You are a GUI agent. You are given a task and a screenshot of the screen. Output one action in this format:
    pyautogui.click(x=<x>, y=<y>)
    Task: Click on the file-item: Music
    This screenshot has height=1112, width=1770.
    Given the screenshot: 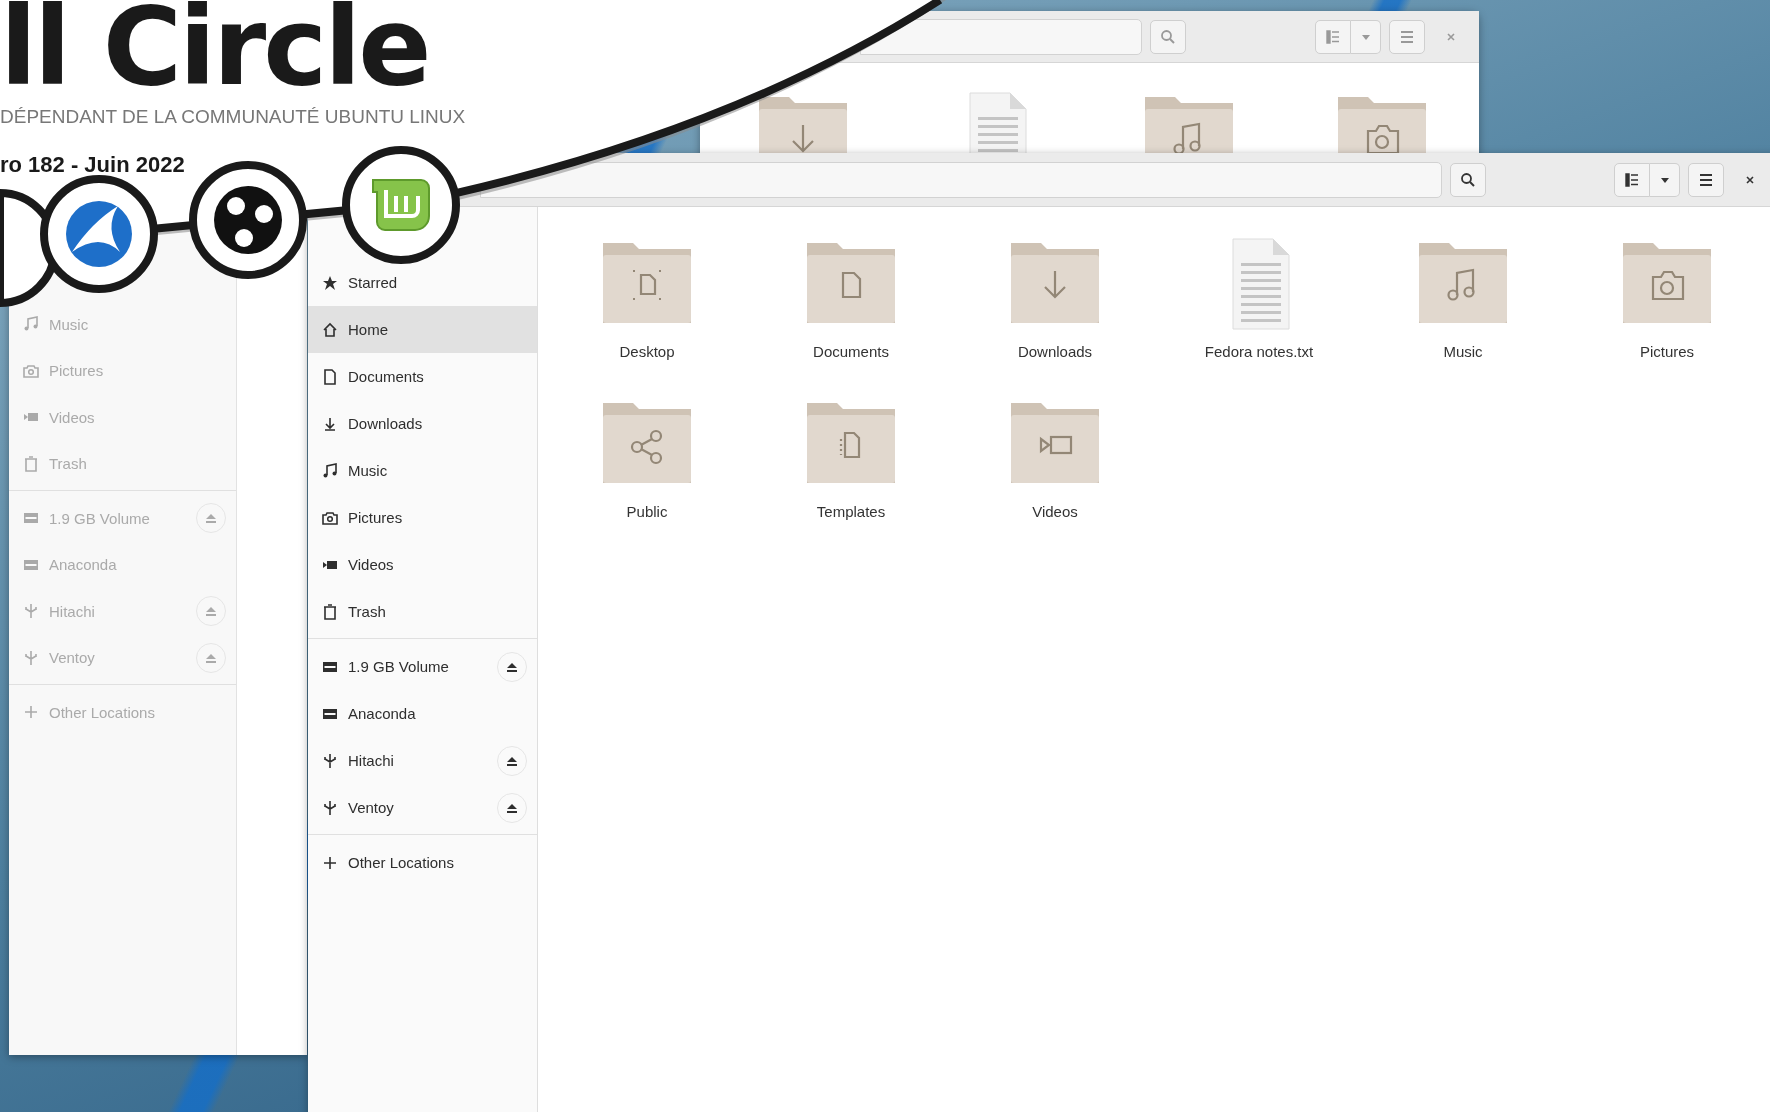 What is the action you would take?
    pyautogui.click(x=1463, y=315)
    